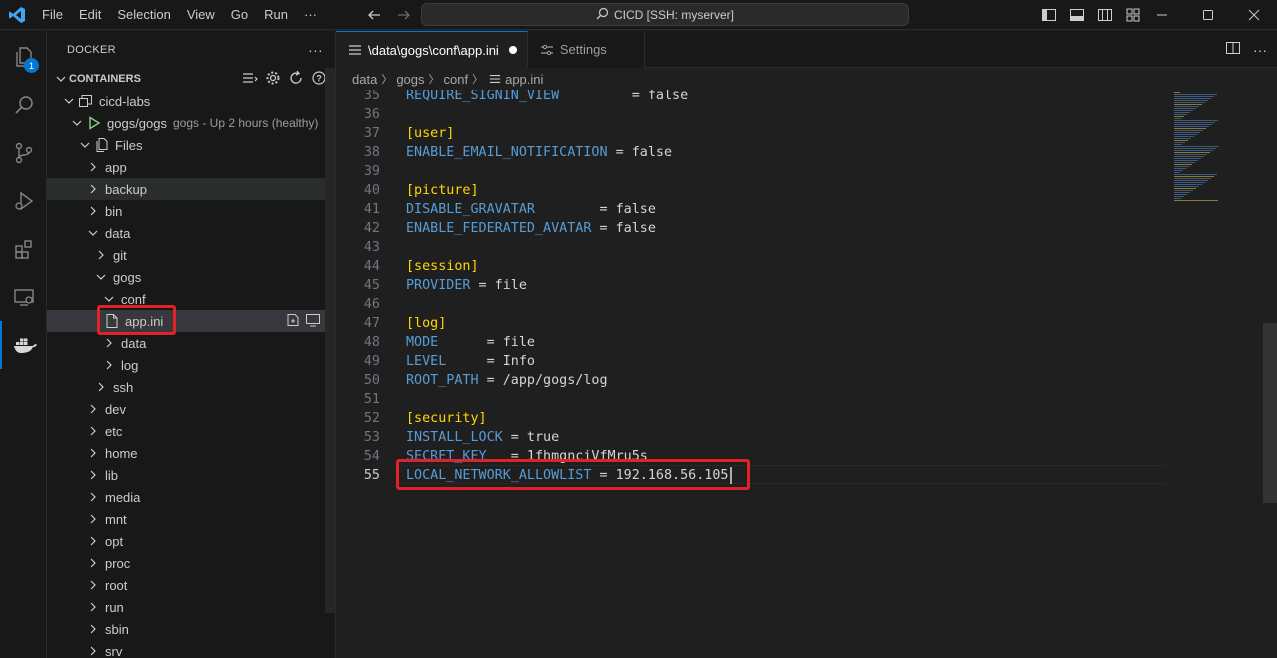 The height and width of the screenshot is (658, 1277). I want to click on tab-settings: Settings, so click(586, 49).